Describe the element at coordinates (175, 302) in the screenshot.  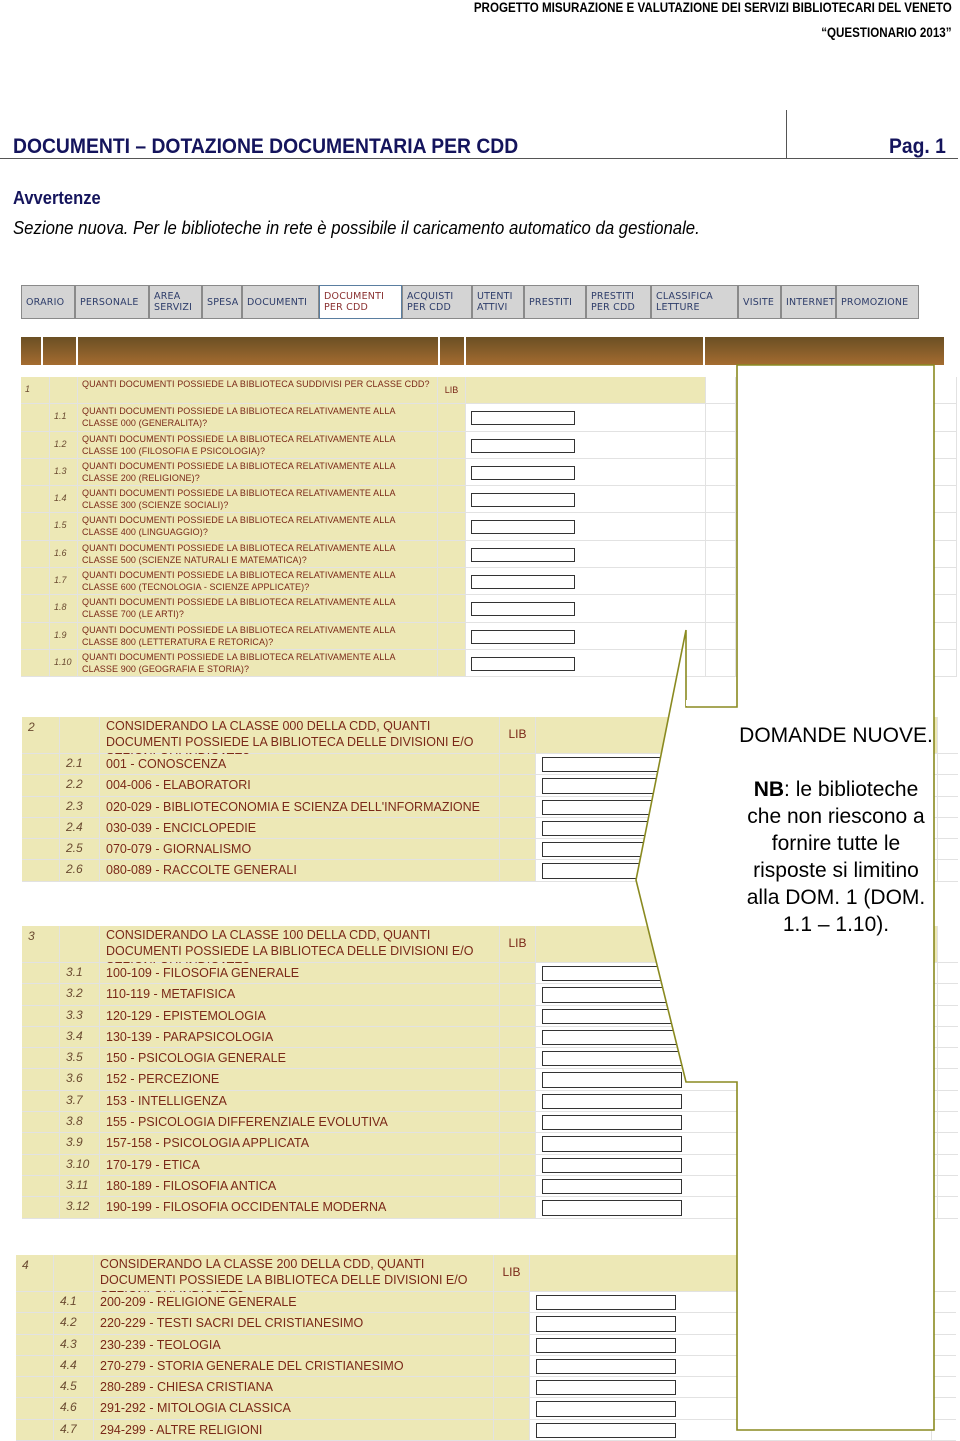
I see `tab-area-servizi: AREA SERVIZI` at that location.